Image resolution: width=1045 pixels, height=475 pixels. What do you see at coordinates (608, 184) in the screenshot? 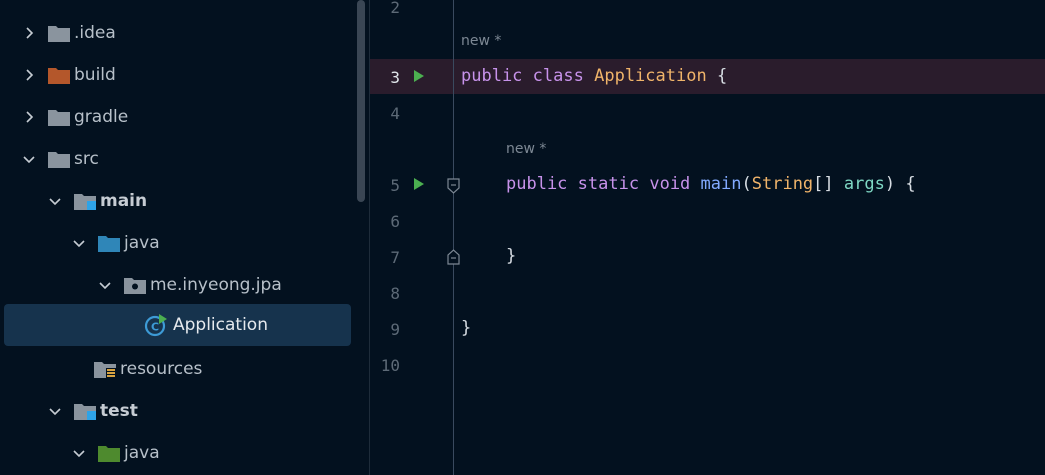
I see `keyword: static` at bounding box center [608, 184].